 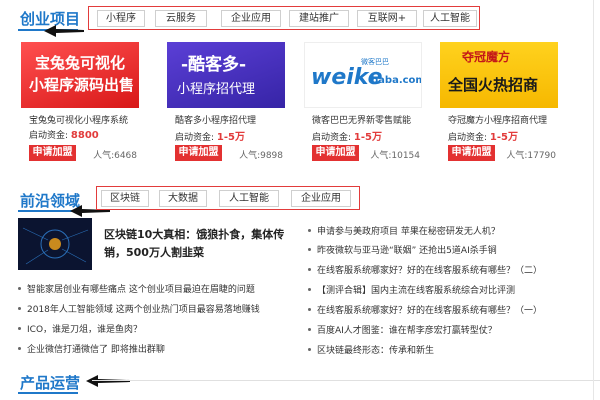 I want to click on card-banner-image: 微客巴巴 weike baba.com, so click(x=363, y=75).